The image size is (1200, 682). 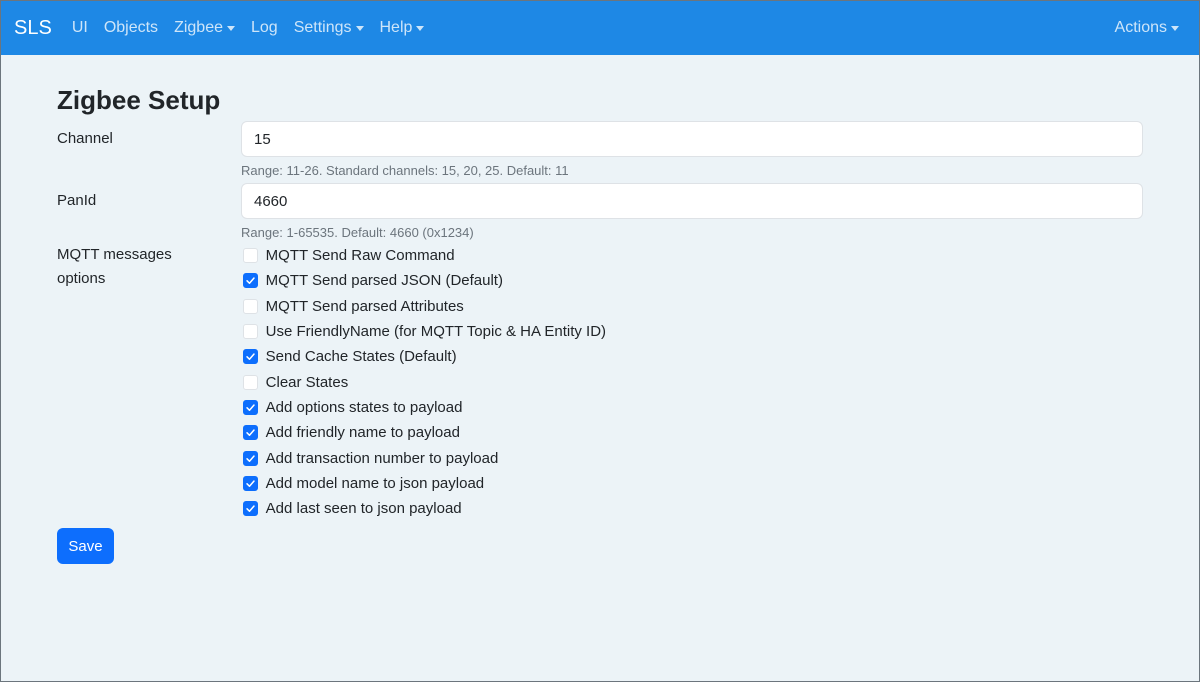 I want to click on channel-input, so click(x=692, y=139).